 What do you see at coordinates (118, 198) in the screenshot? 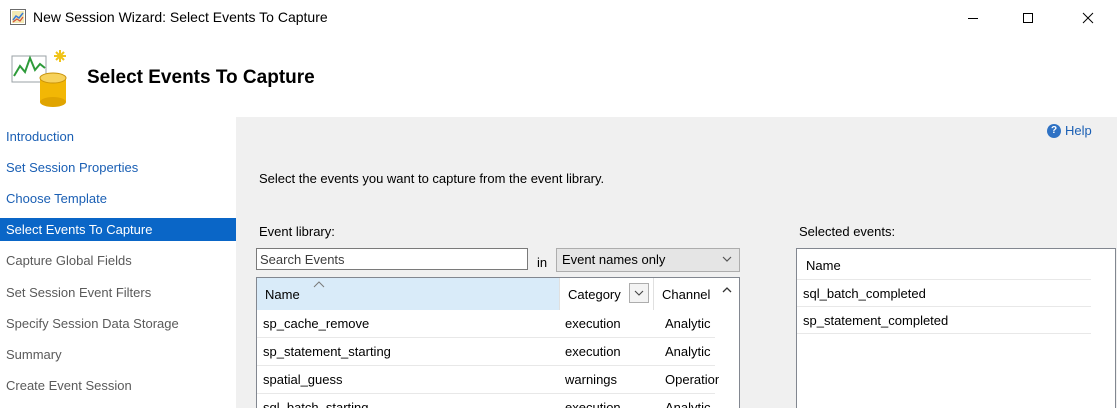
I see `sidebar-item-choose-template: Choose Template` at bounding box center [118, 198].